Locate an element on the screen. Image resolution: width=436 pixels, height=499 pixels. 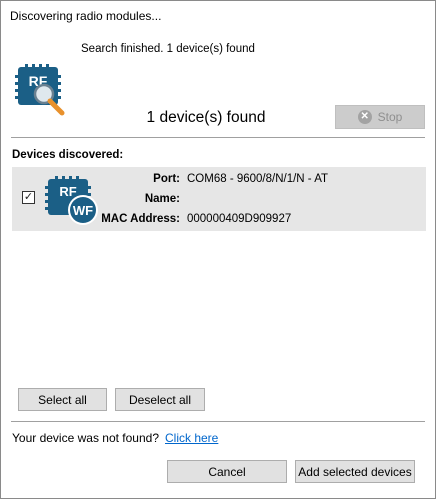
bottom-separator is located at coordinates (218, 421).